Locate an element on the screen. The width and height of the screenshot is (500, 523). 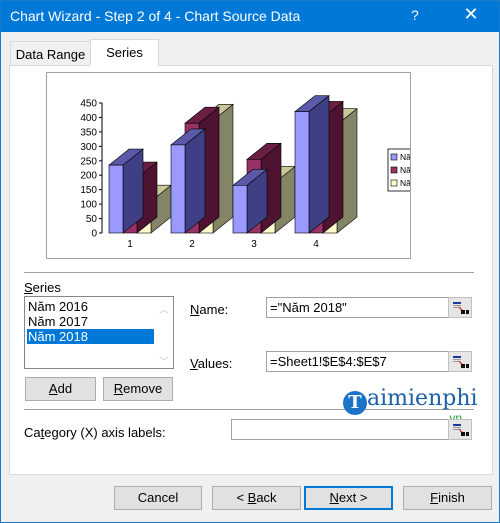
add-series-button: Add is located at coordinates (60, 389).